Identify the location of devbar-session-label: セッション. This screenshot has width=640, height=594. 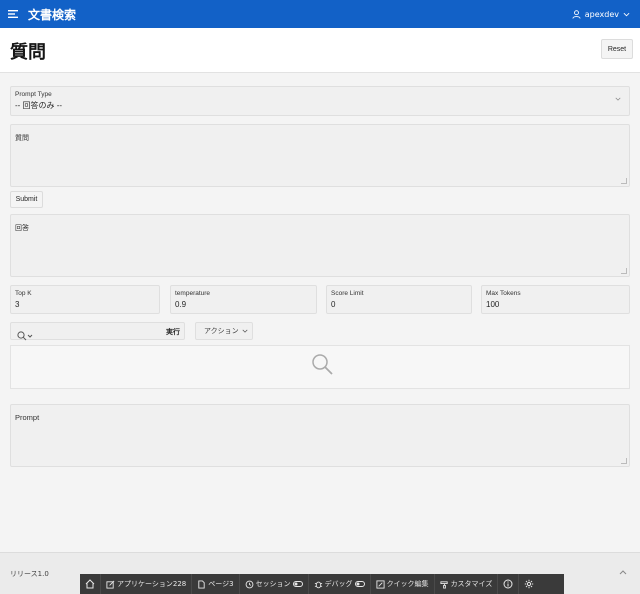
(273, 584).